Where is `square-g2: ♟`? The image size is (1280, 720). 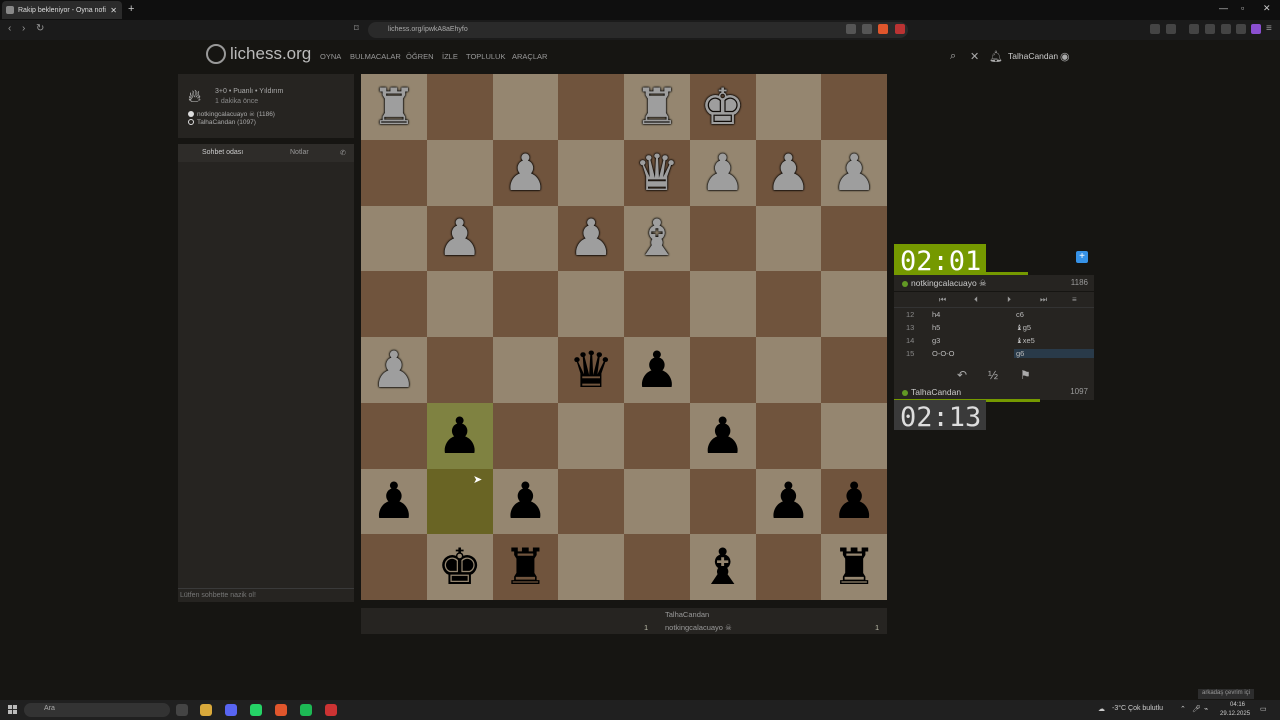
square-g2: ♟ is located at coordinates (788, 501).